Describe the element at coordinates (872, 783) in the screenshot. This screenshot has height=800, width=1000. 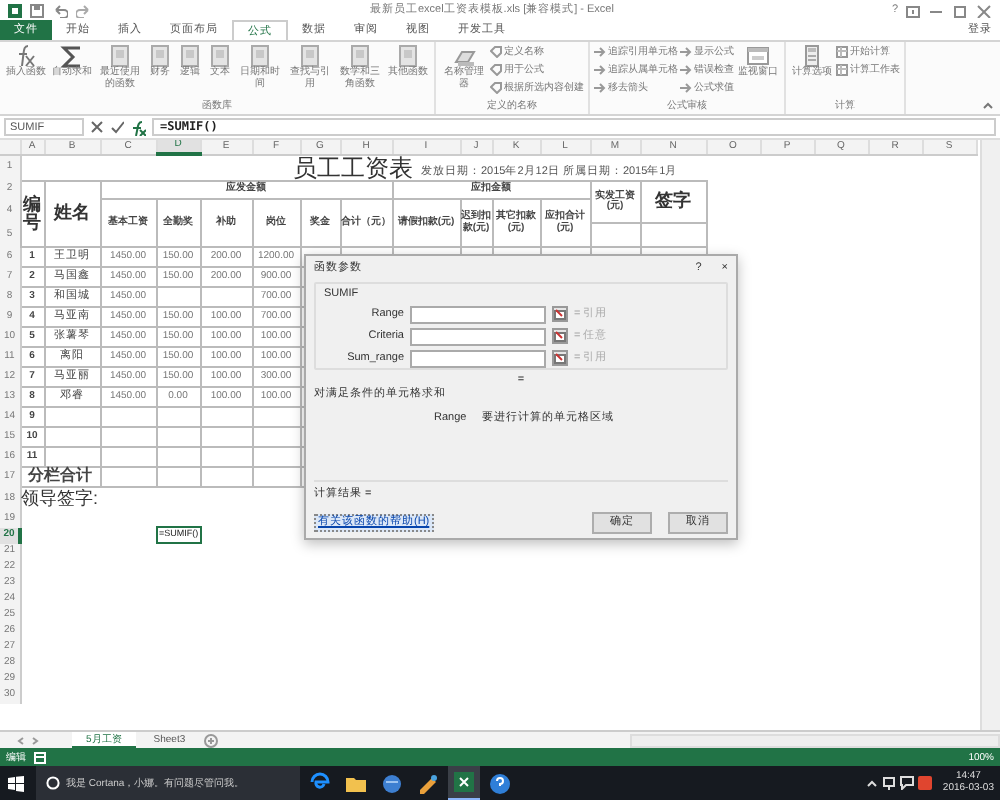
I see `chevron-up-icon` at that location.